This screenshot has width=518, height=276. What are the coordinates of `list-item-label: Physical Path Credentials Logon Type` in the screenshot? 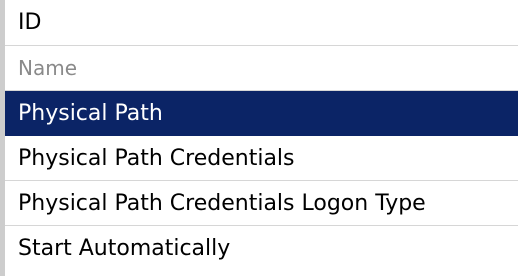 It's located at (222, 203).